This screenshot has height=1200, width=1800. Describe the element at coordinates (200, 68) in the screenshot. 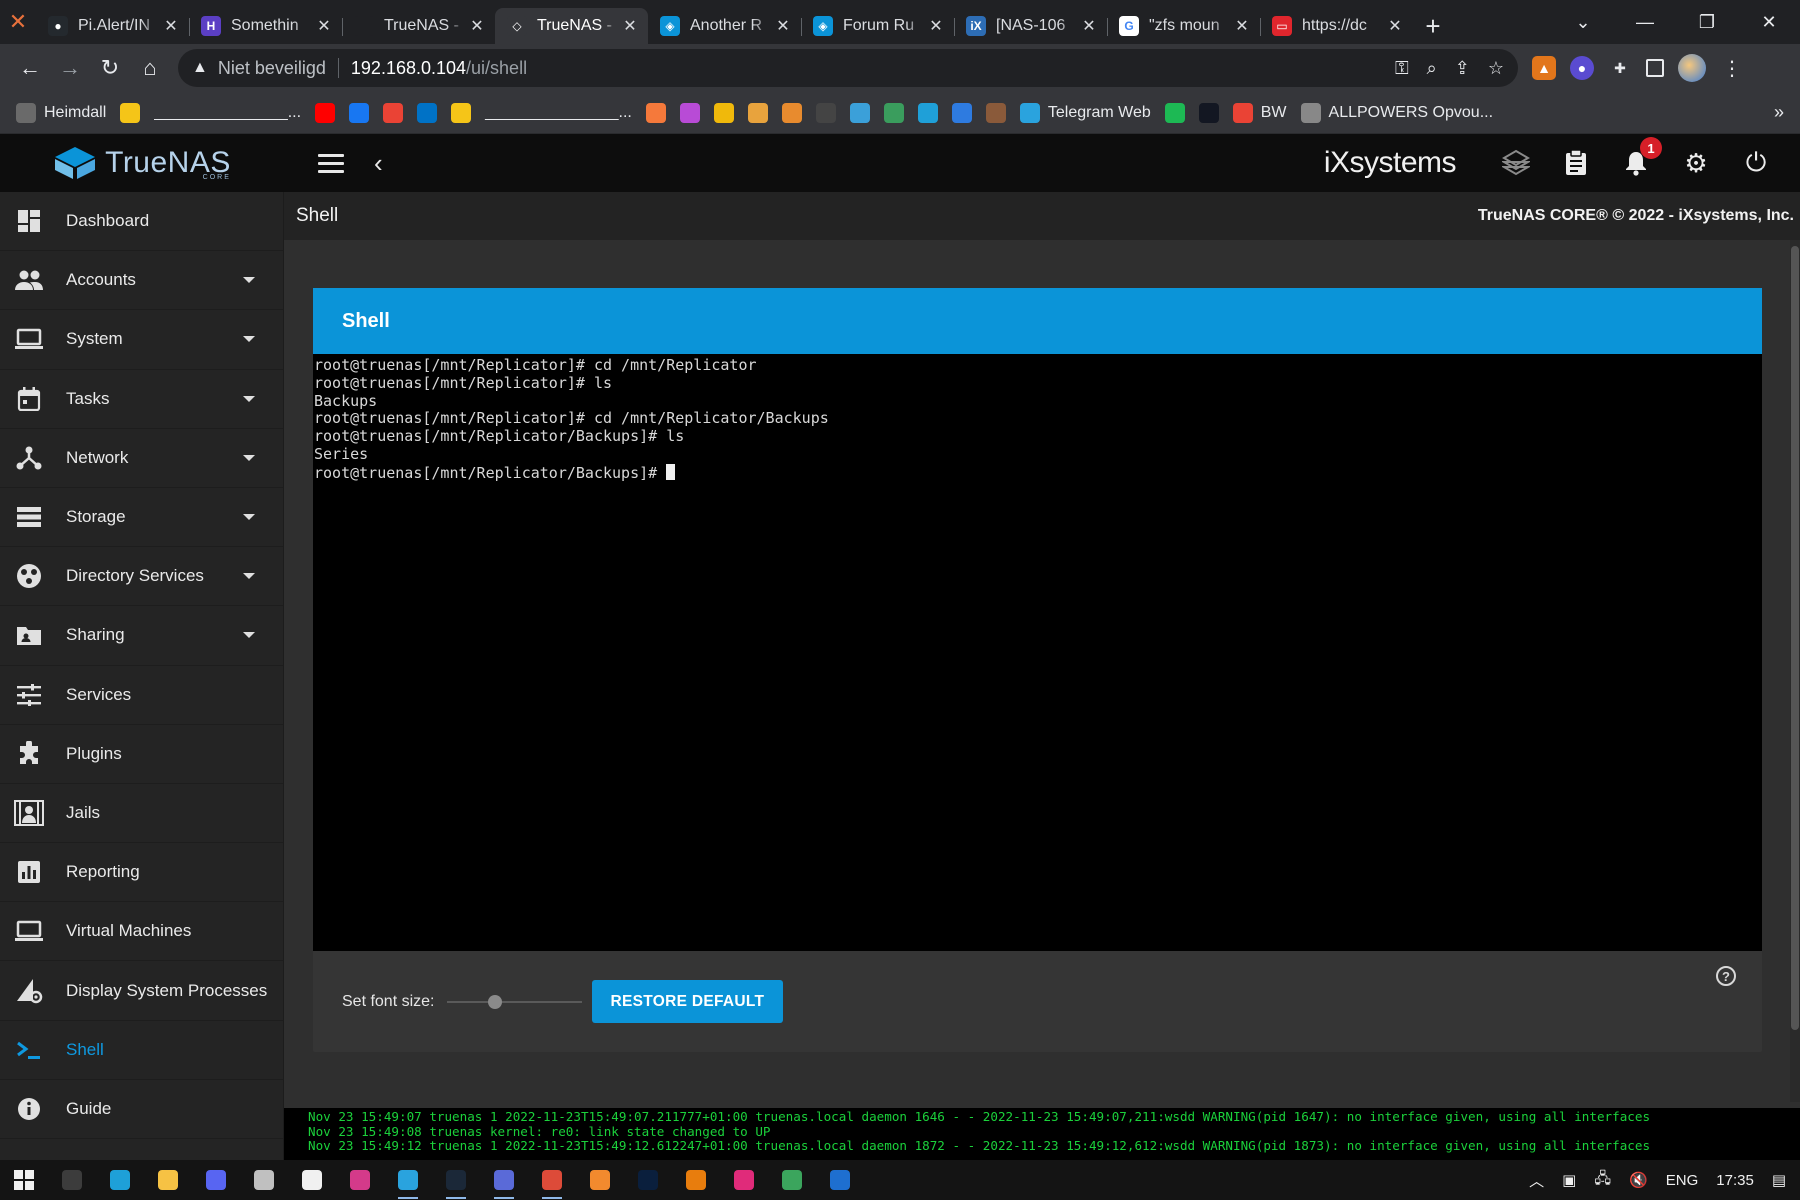

I see `warning-icon: ▲` at that location.